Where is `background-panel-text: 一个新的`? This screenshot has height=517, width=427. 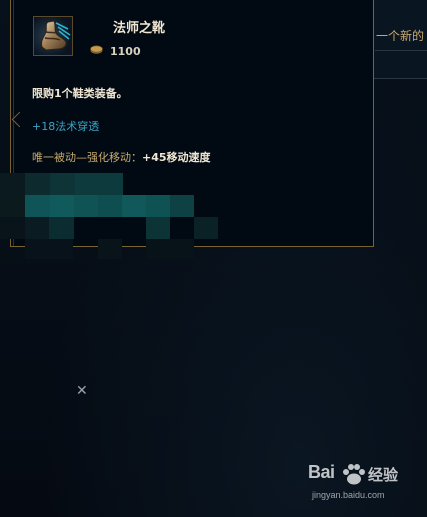 background-panel-text: 一个新的 is located at coordinates (400, 36).